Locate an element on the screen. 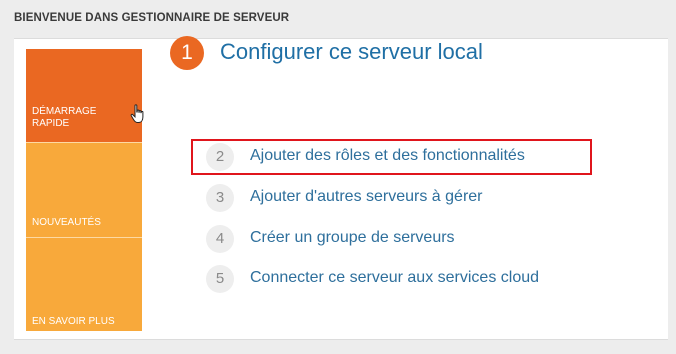 The image size is (676, 354). tile-whats-new-label: NOUVEAUTÉS is located at coordinates (66, 222).